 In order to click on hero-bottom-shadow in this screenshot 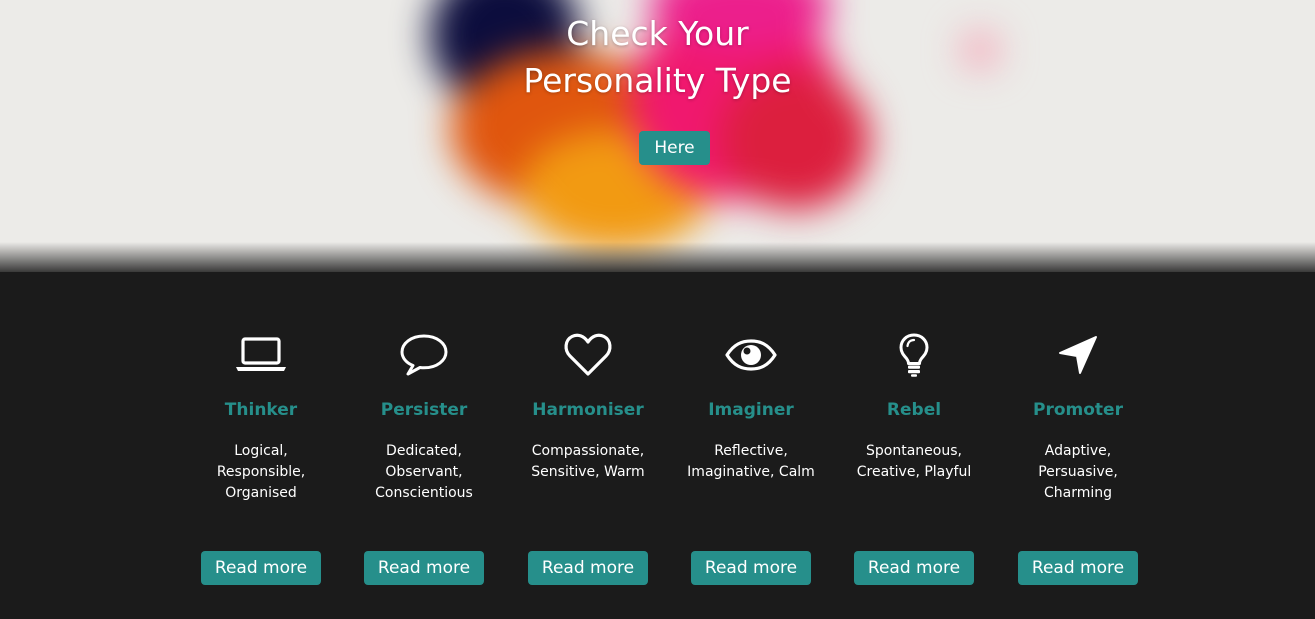, I will do `click(657, 257)`.